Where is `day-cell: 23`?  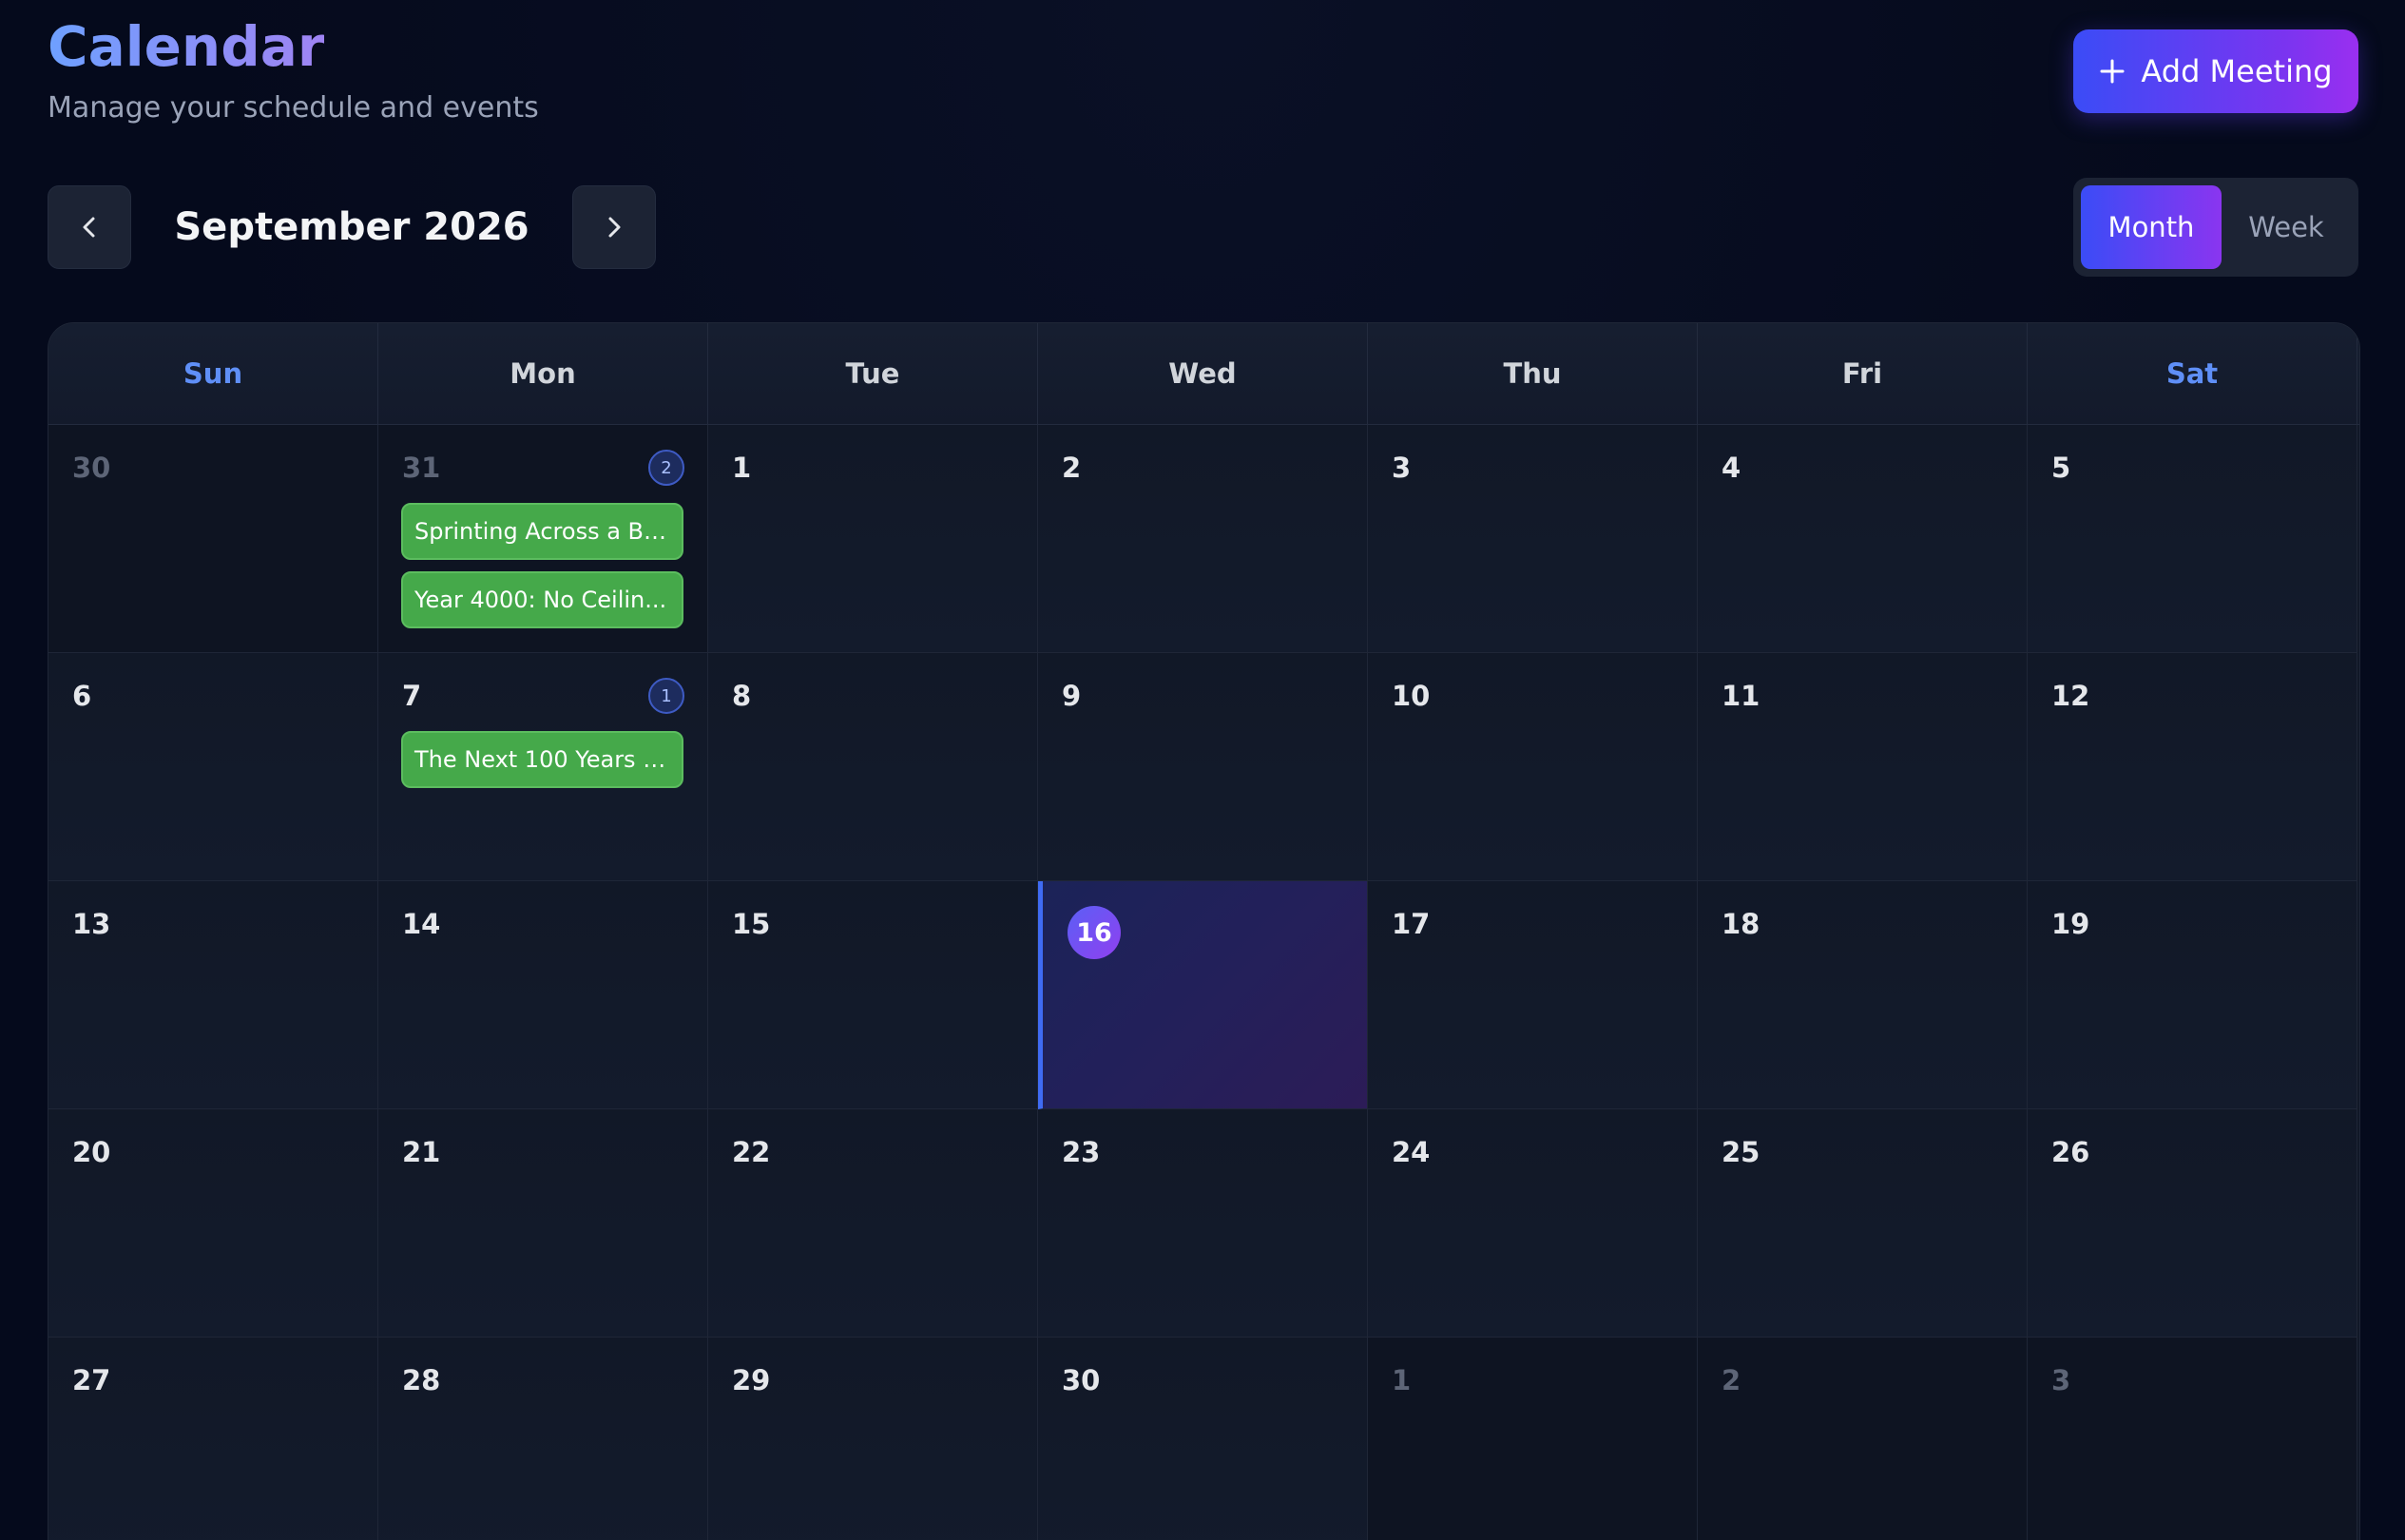
day-cell: 23 is located at coordinates (1203, 1223).